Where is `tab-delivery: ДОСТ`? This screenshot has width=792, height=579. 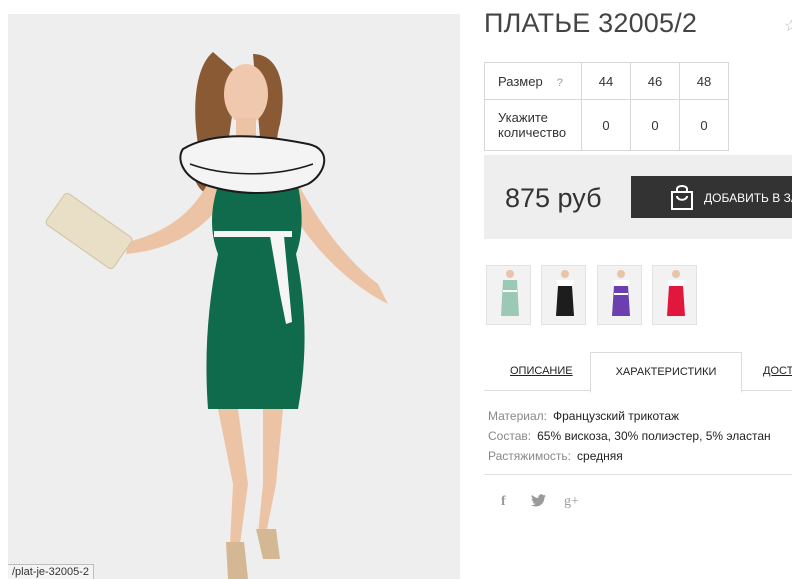
tab-delivery: ДОСТ is located at coordinates (777, 371).